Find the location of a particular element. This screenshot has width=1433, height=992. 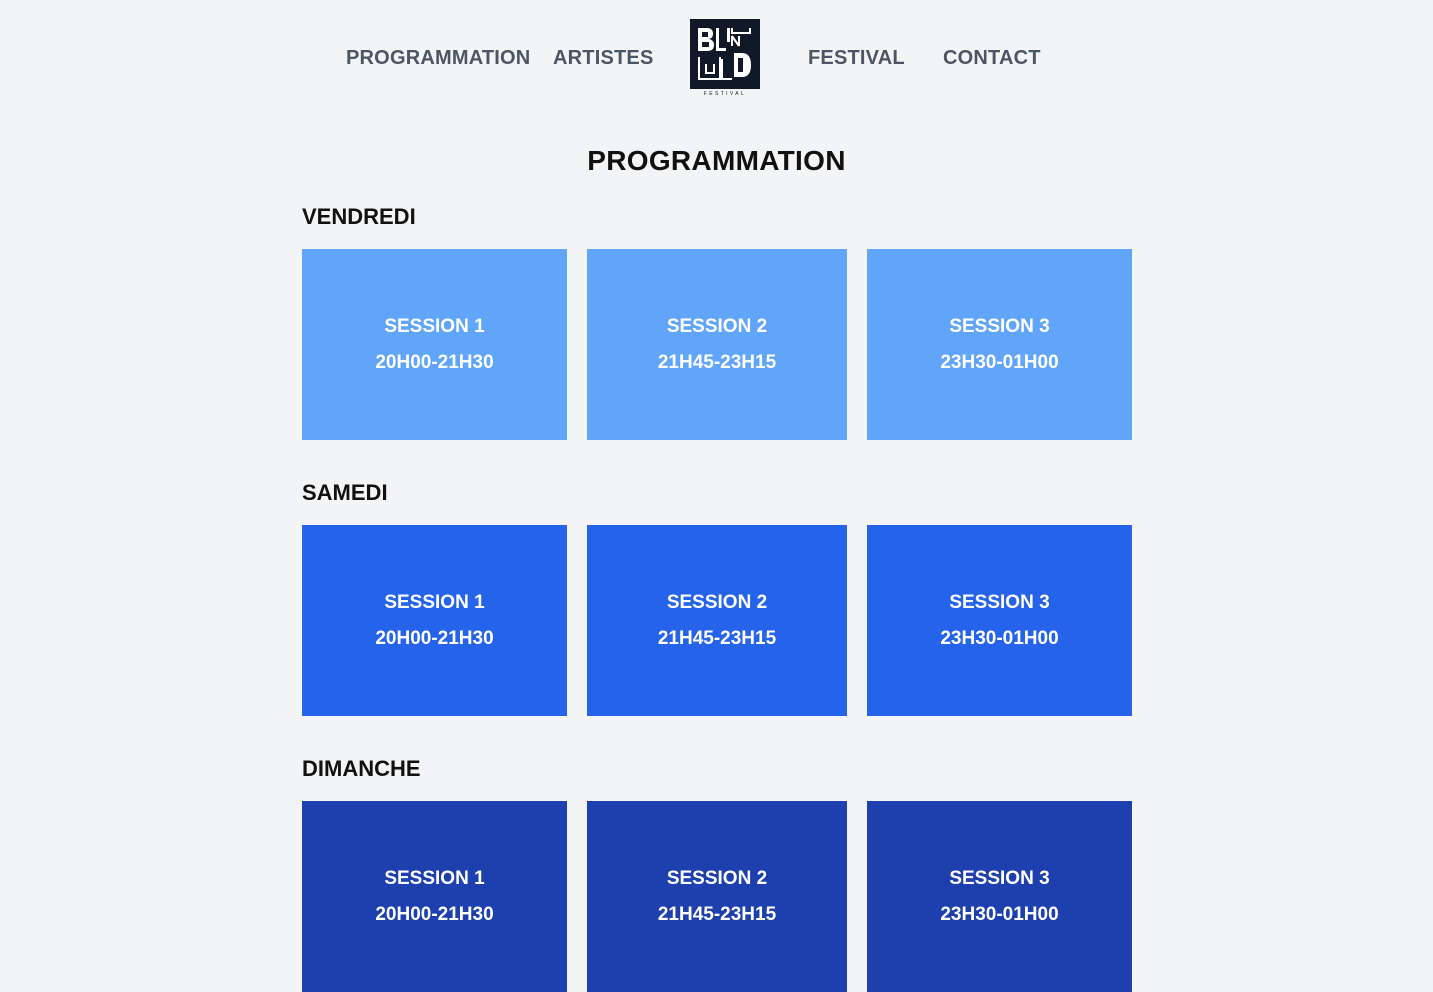

page-title: PROGRAMMATION is located at coordinates (716, 160).